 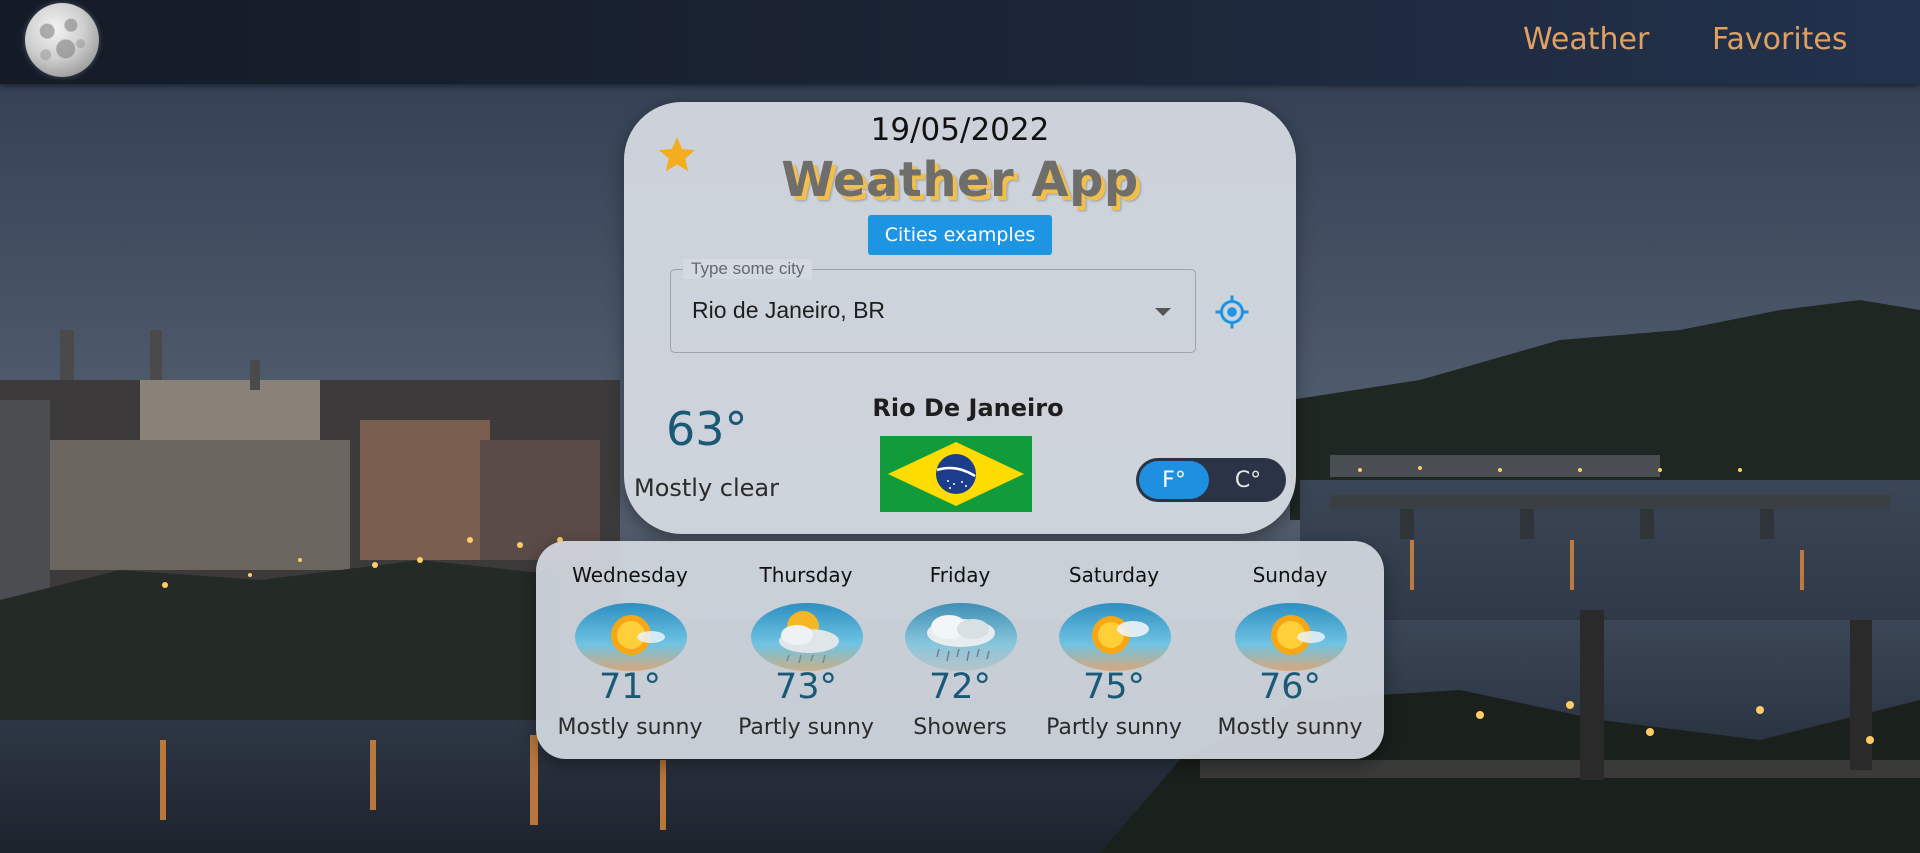 I want to click on city-search-label: Type some city, so click(x=748, y=269).